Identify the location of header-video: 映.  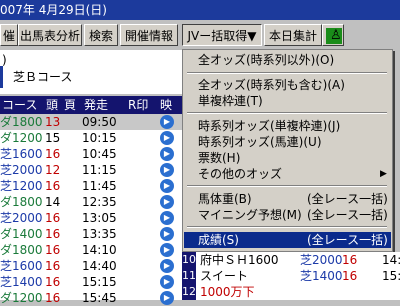
(166, 105).